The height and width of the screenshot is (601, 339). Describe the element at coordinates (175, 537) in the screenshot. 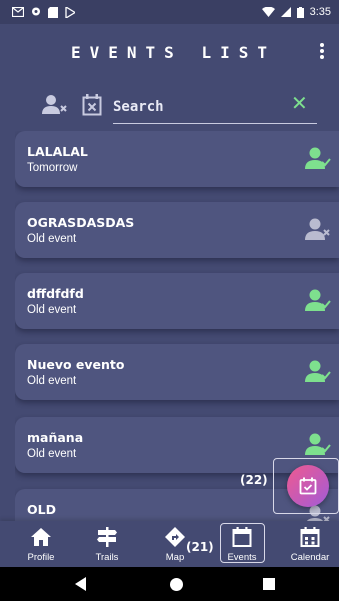

I see `directions-icon` at that location.